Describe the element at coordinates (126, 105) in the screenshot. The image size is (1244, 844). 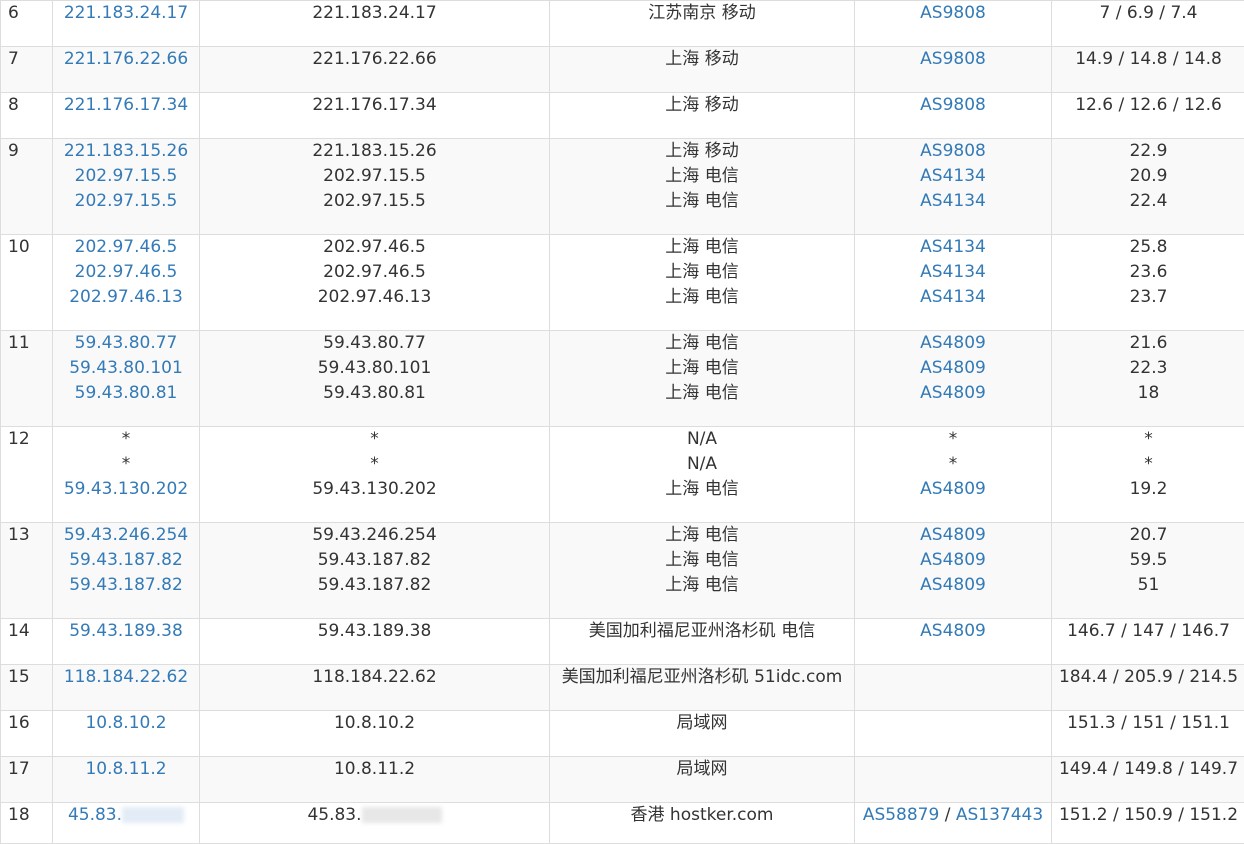
I see `ip-link: 221.176.17.34` at that location.